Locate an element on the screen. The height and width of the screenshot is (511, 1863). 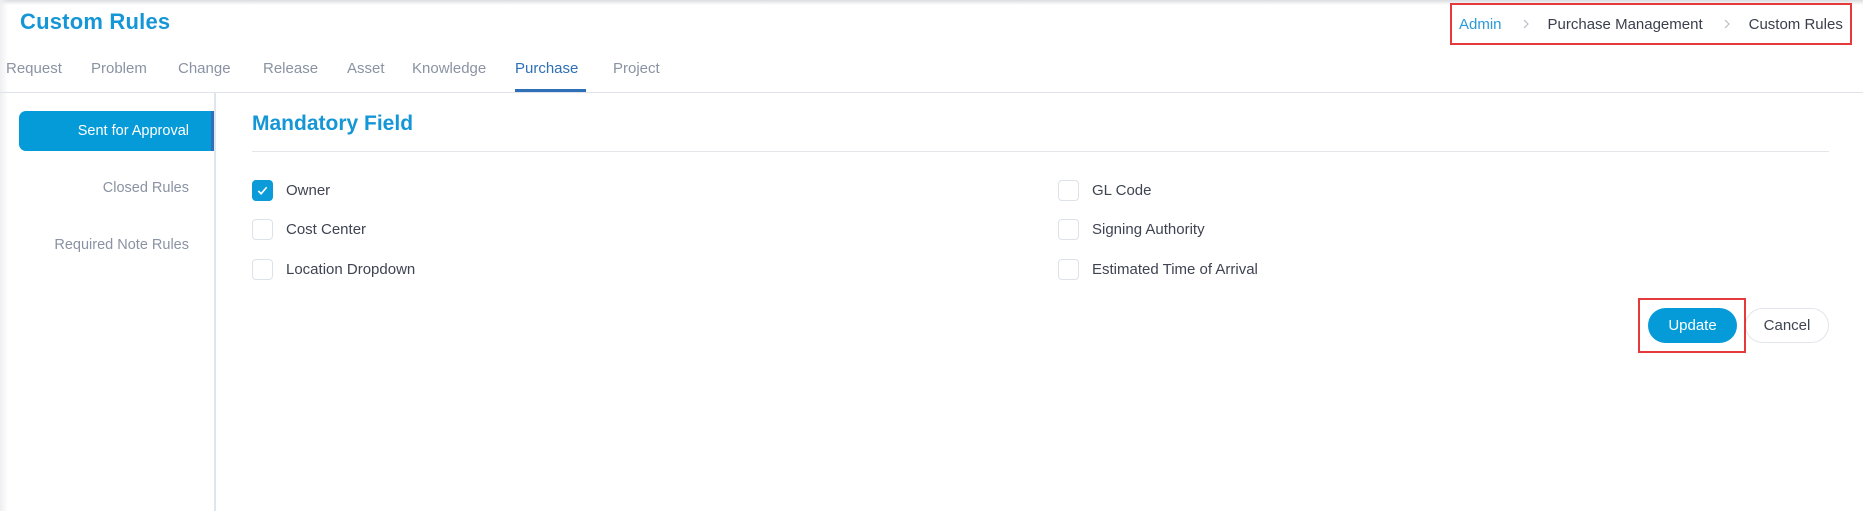
field-gl-code: GL Code is located at coordinates (1104, 190).